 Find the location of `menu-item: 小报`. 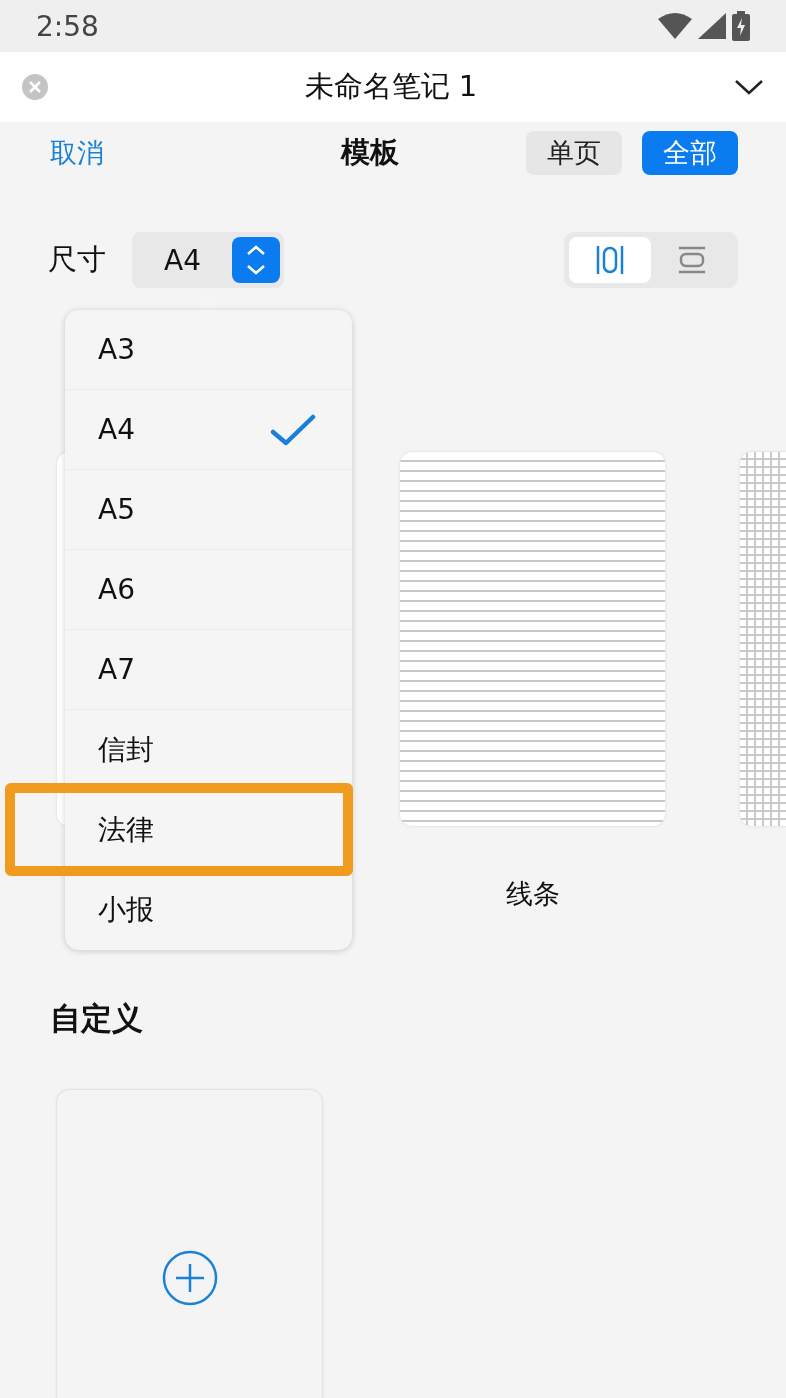

menu-item: 小报 is located at coordinates (208, 910).